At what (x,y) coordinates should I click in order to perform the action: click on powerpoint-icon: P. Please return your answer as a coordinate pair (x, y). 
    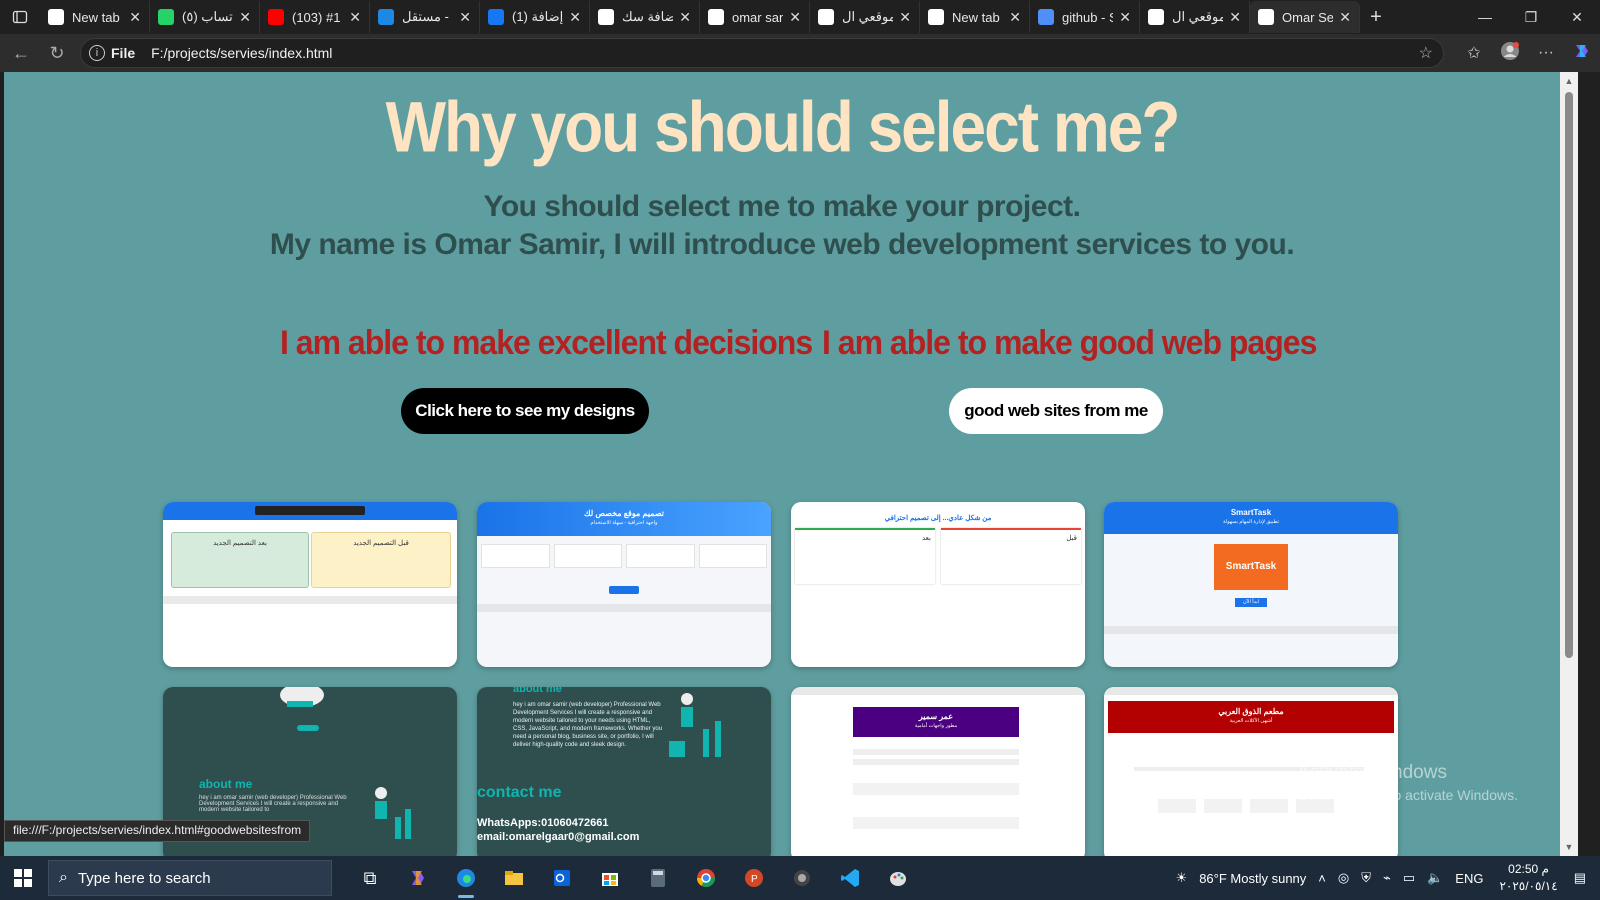
    Looking at the image, I should click on (754, 878).